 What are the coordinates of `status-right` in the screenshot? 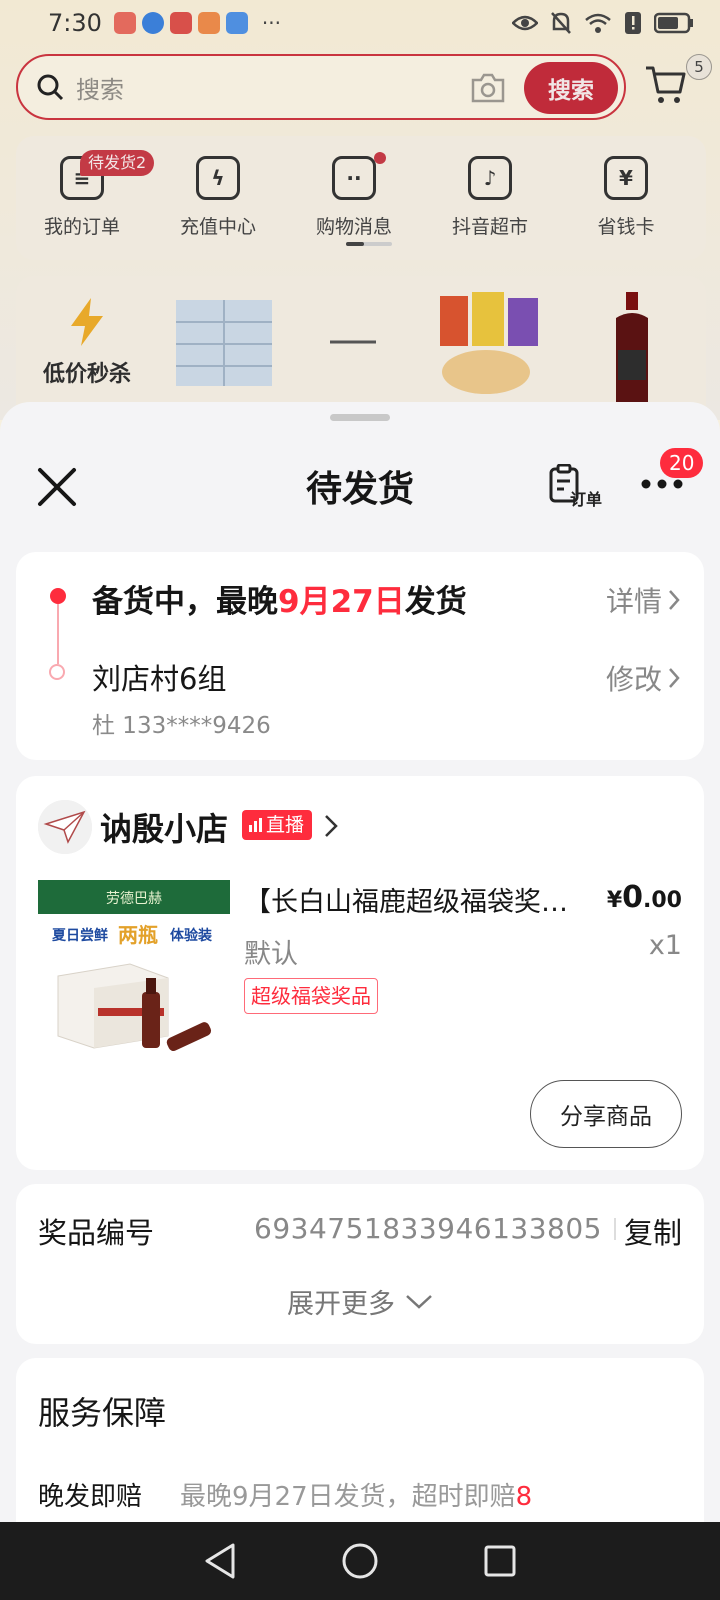 It's located at (603, 23).